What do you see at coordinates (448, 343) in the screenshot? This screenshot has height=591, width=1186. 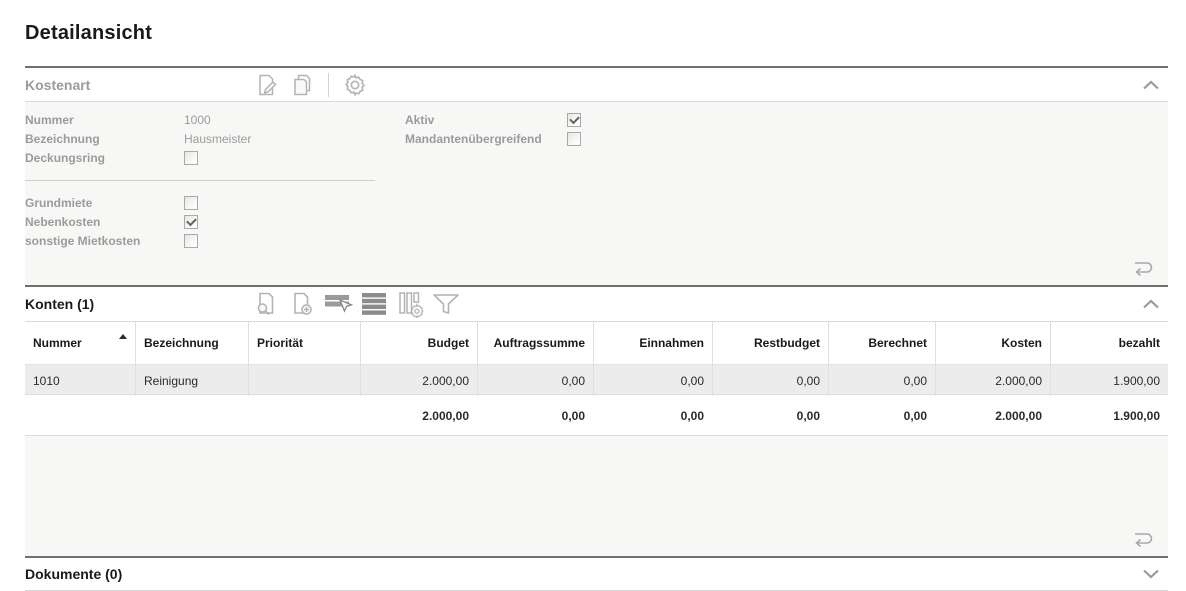 I see `column-label: Budget` at bounding box center [448, 343].